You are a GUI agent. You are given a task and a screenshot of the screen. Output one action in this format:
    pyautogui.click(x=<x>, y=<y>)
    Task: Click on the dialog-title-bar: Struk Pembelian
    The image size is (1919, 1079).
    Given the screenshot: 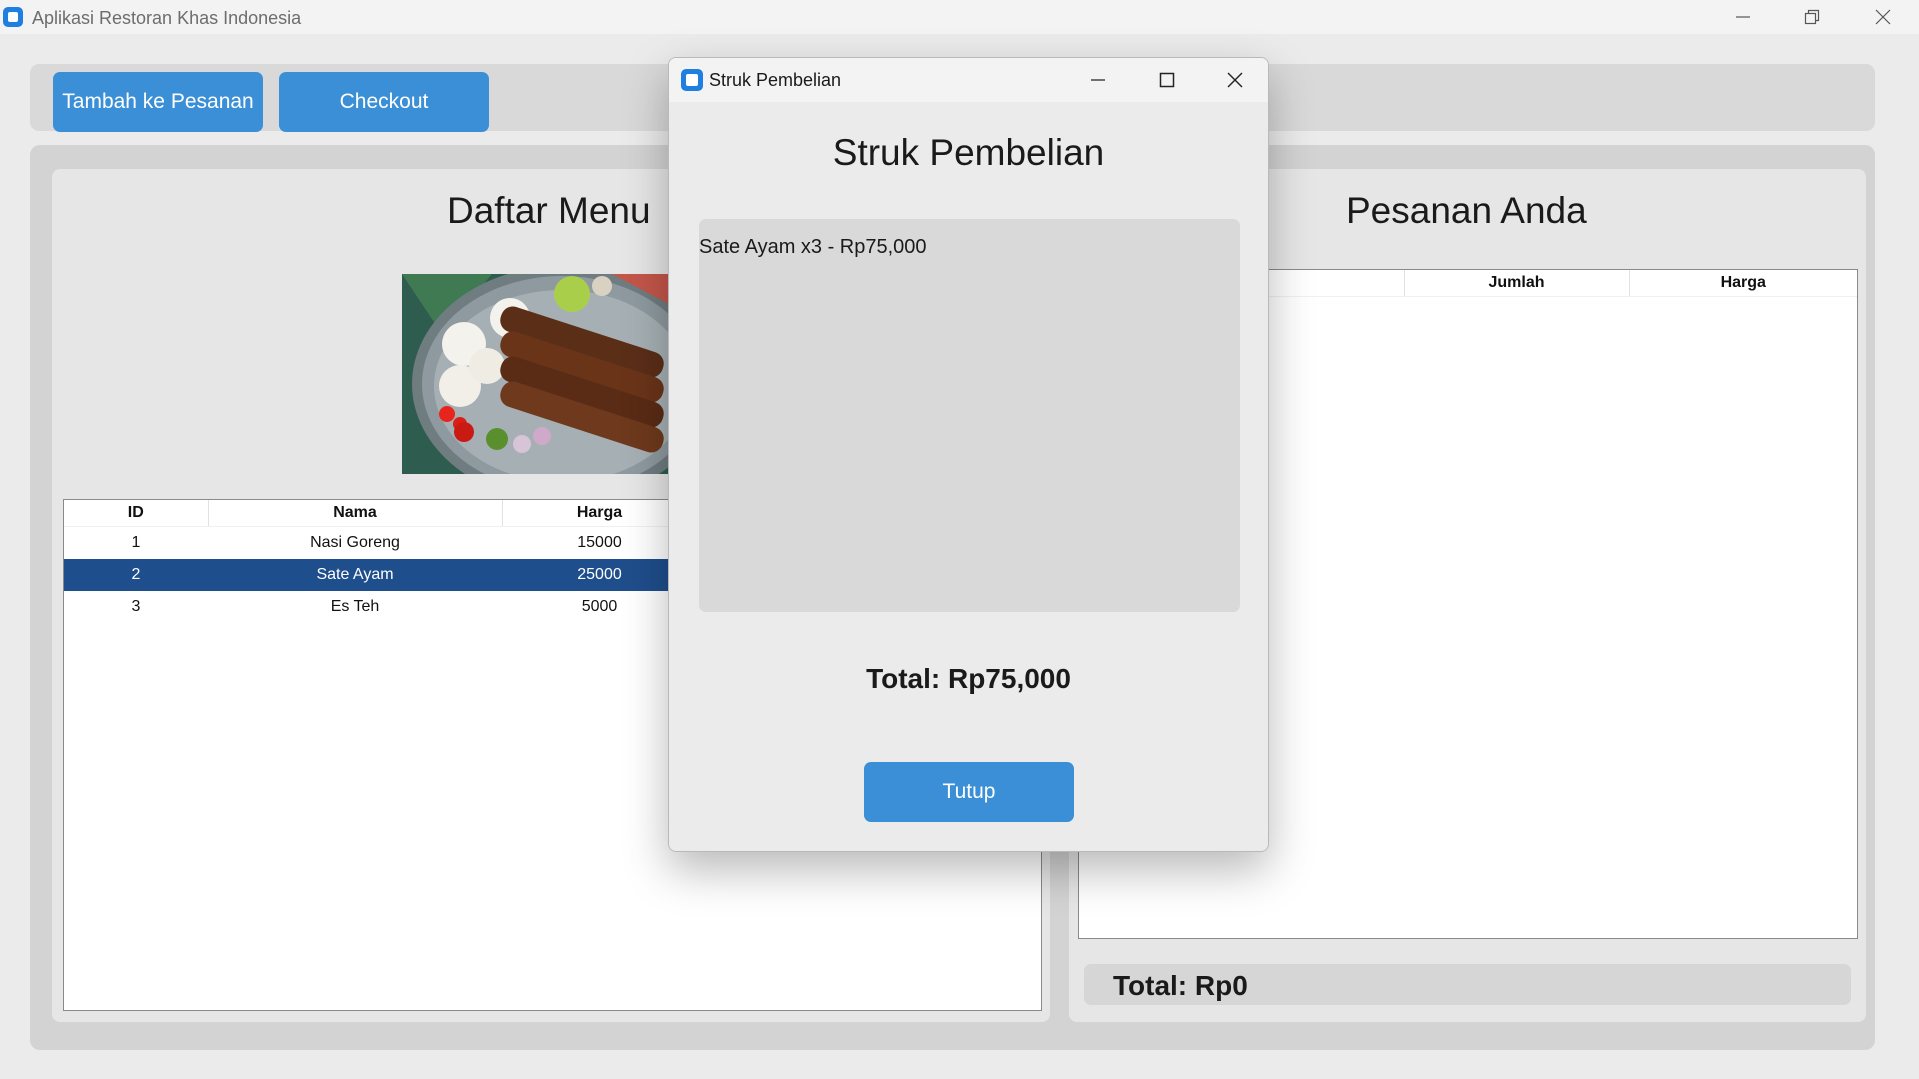 What is the action you would take?
    pyautogui.click(x=968, y=80)
    